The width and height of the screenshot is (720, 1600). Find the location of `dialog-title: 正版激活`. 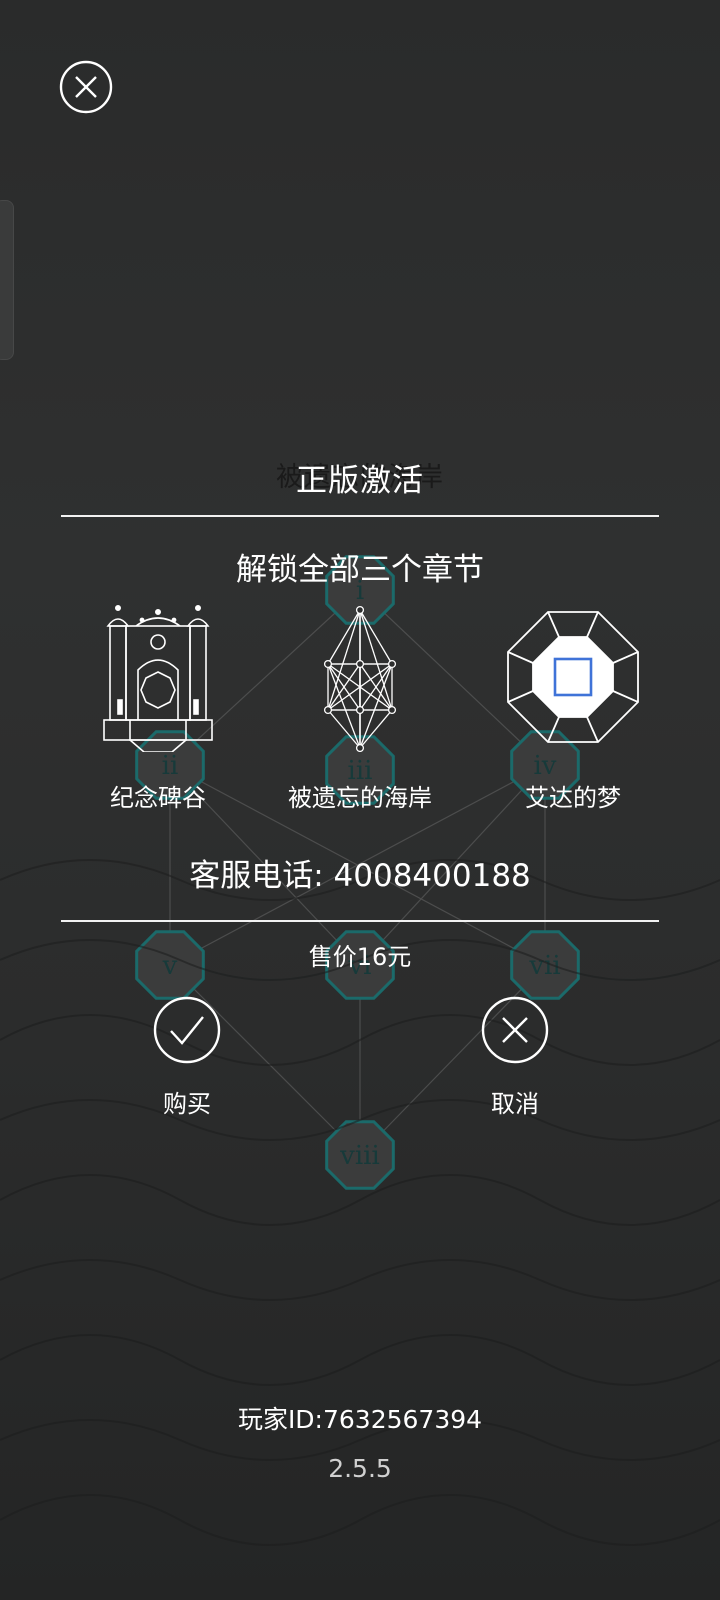

dialog-title: 正版激活 is located at coordinates (360, 481).